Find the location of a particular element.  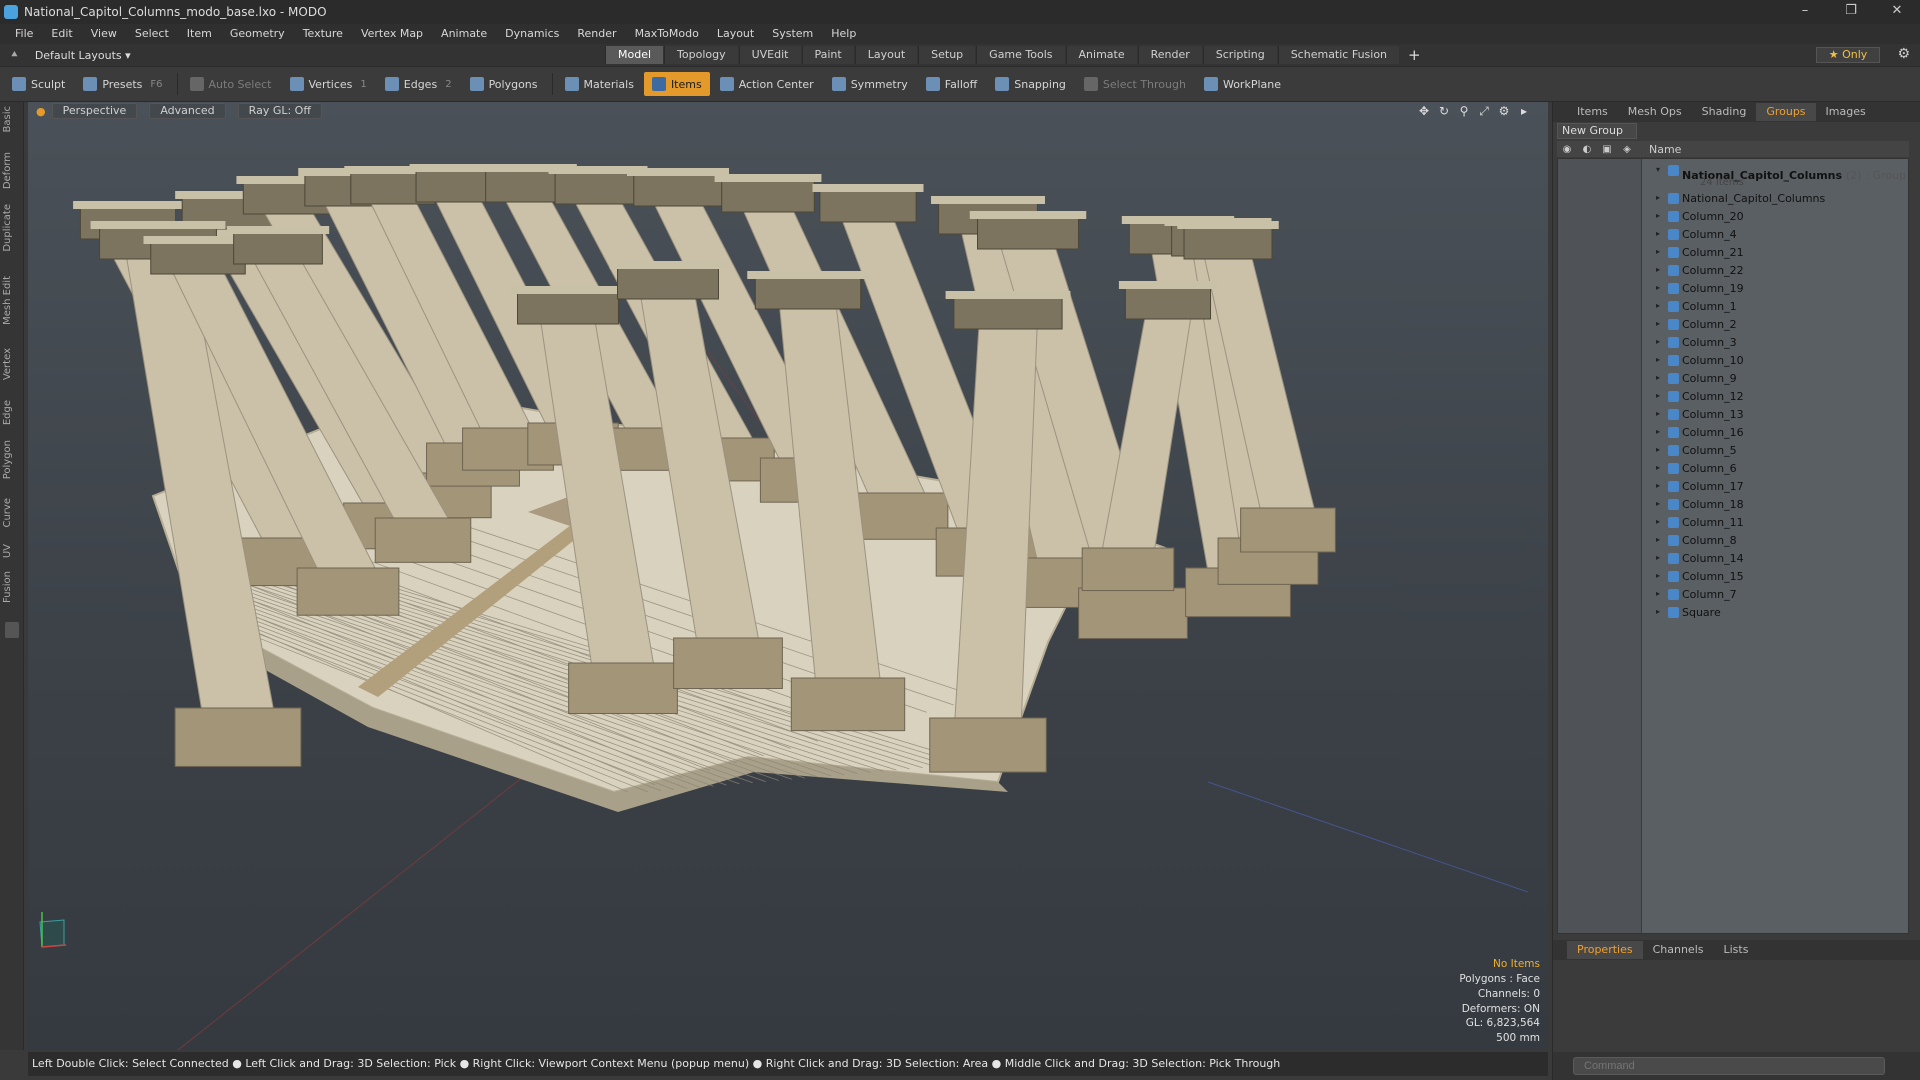

falloff-button: Falloff is located at coordinates (951, 84).